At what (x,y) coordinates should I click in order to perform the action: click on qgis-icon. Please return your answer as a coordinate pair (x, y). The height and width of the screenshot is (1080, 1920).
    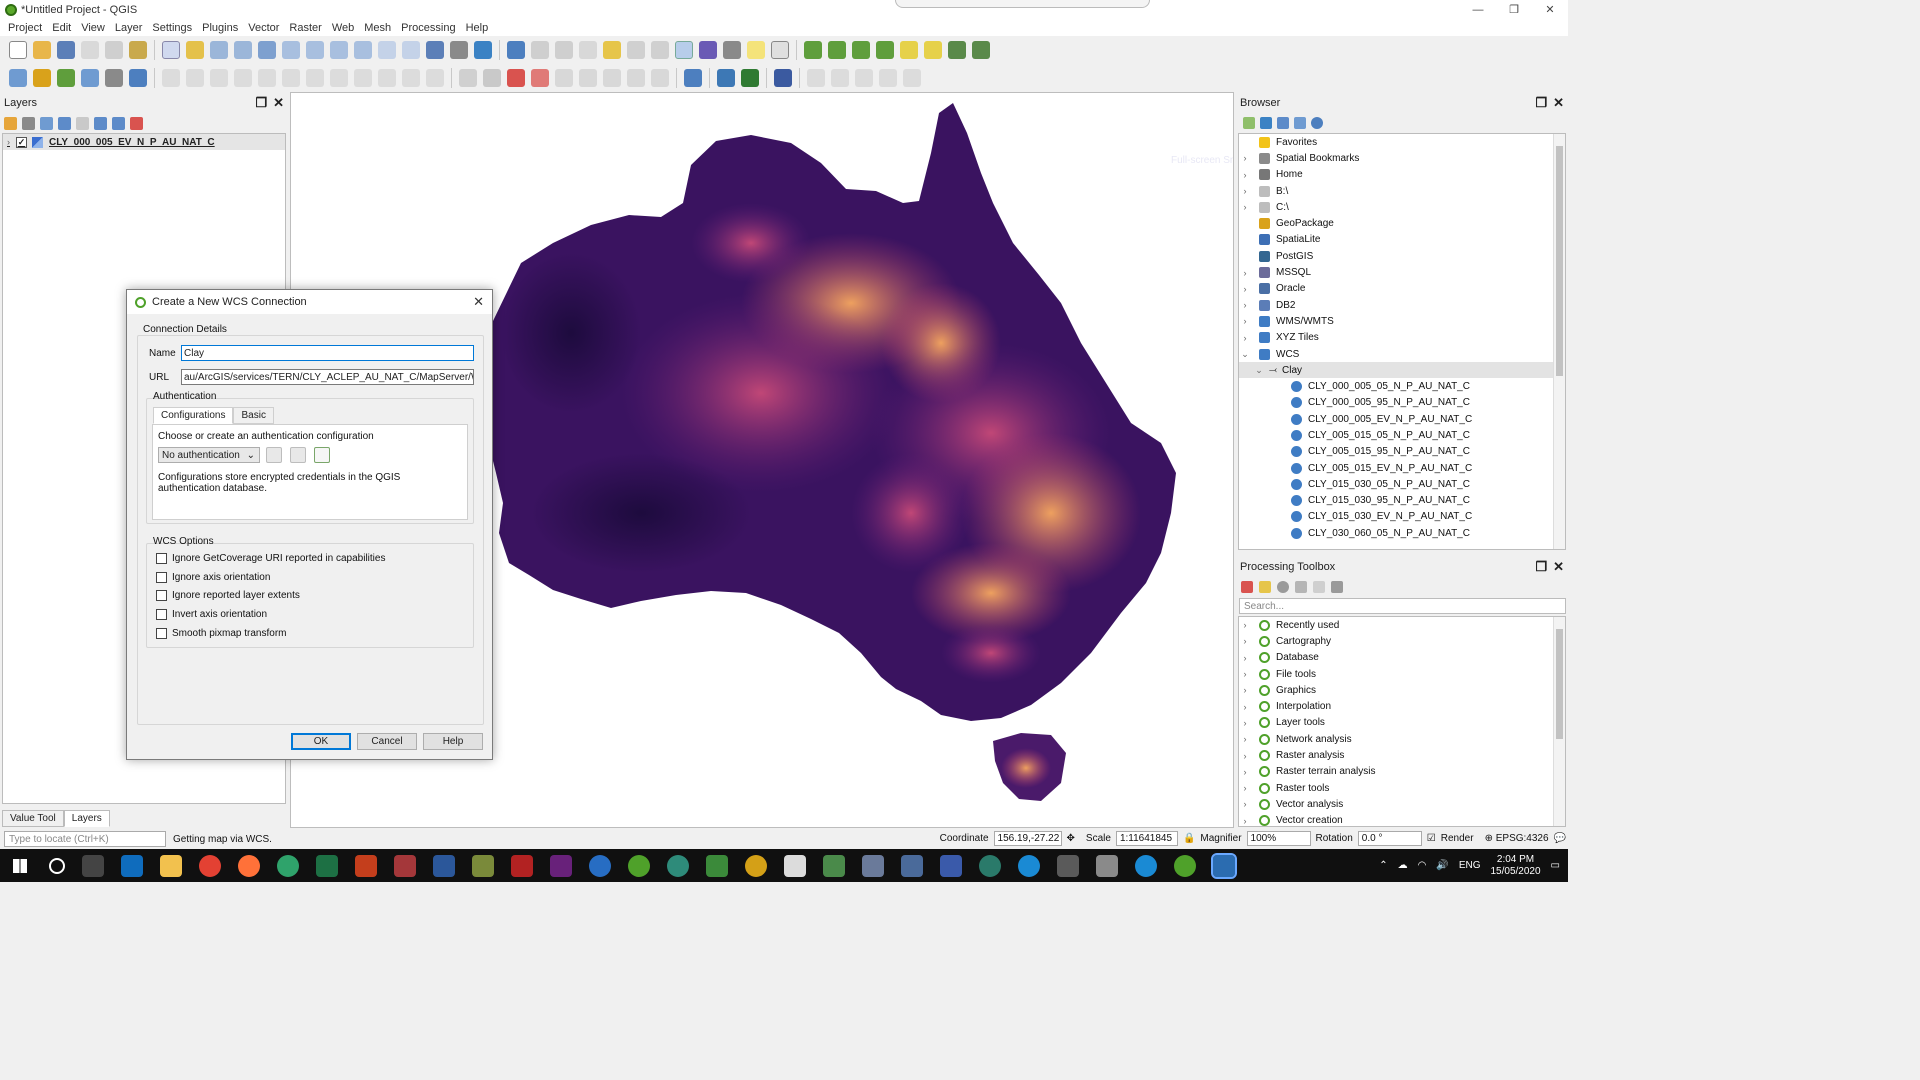
    Looking at the image, I should click on (638, 865).